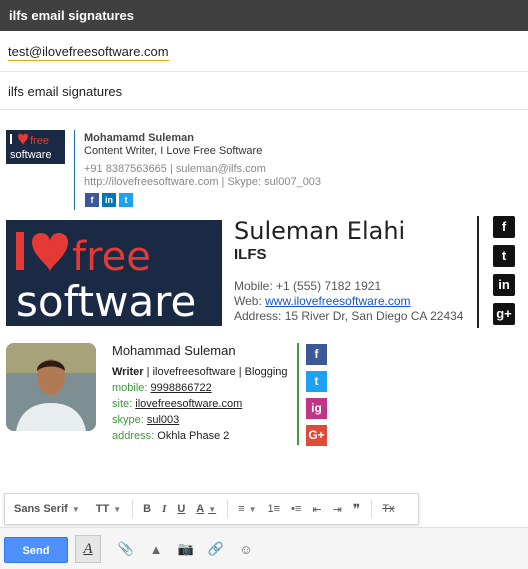  Describe the element at coordinates (133, 436) in the screenshot. I see `sig3-address-label: address:` at that location.